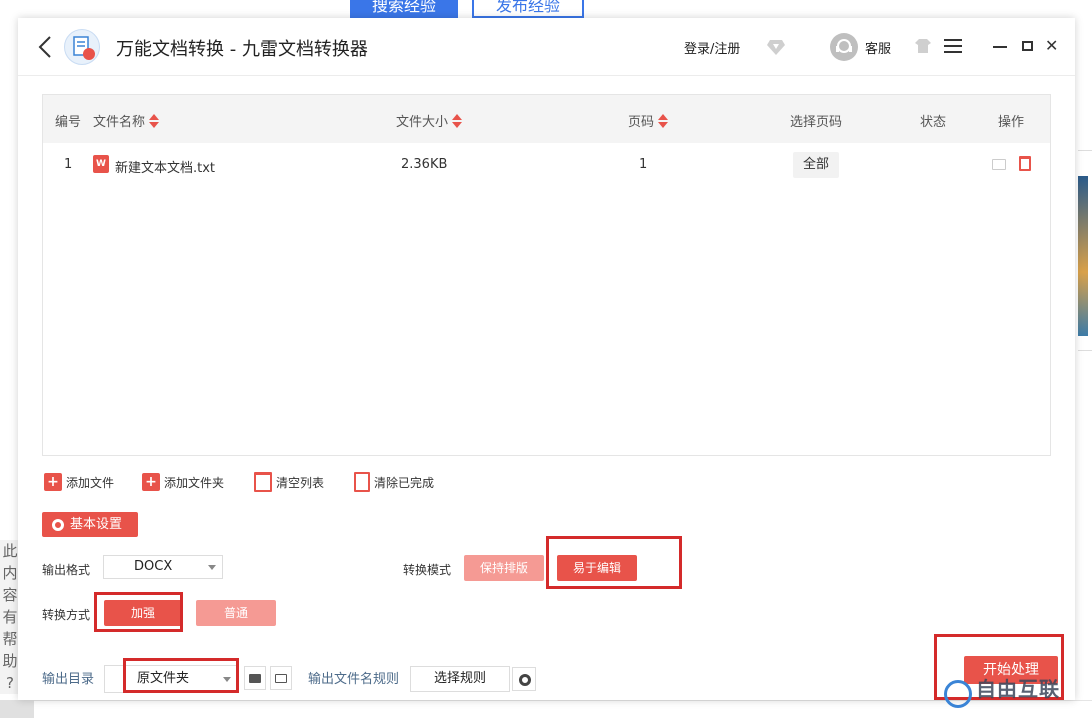 The height and width of the screenshot is (718, 1092). Describe the element at coordinates (467, 9) in the screenshot. I see `background-tabs: 搜索经验 发布经验` at that location.